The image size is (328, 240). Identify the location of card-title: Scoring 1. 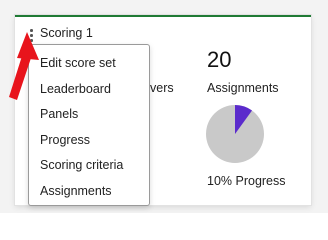
(66, 33).